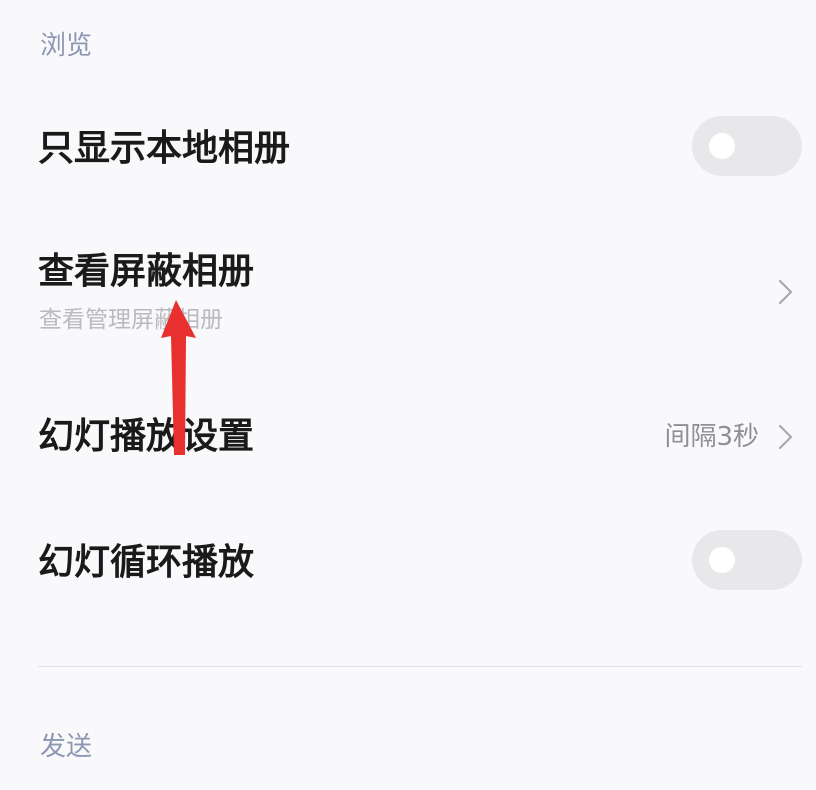  I want to click on setting-row-hidden-albums: 查看屏蔽相册 查看管理屏蔽相册, so click(408, 290).